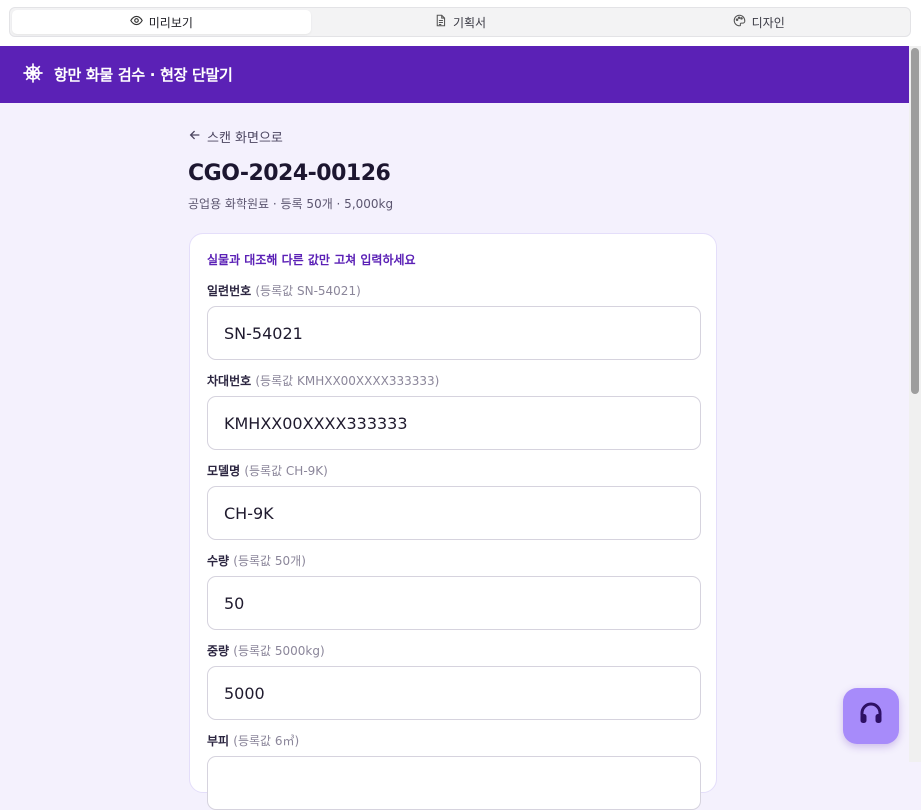 The image size is (921, 810). Describe the element at coordinates (308, 291) in the screenshot. I see `registered-value: (등록값 SN-54021)` at that location.